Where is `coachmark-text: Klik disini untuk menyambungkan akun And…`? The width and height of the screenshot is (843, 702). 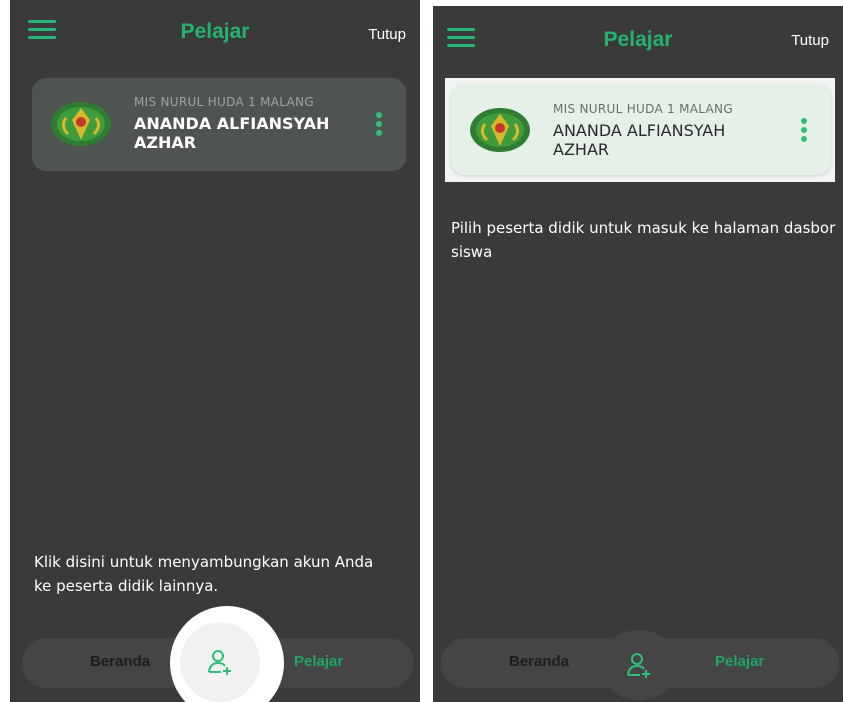 coachmark-text: Klik disini untuk menyambungkan akun And… is located at coordinates (204, 574).